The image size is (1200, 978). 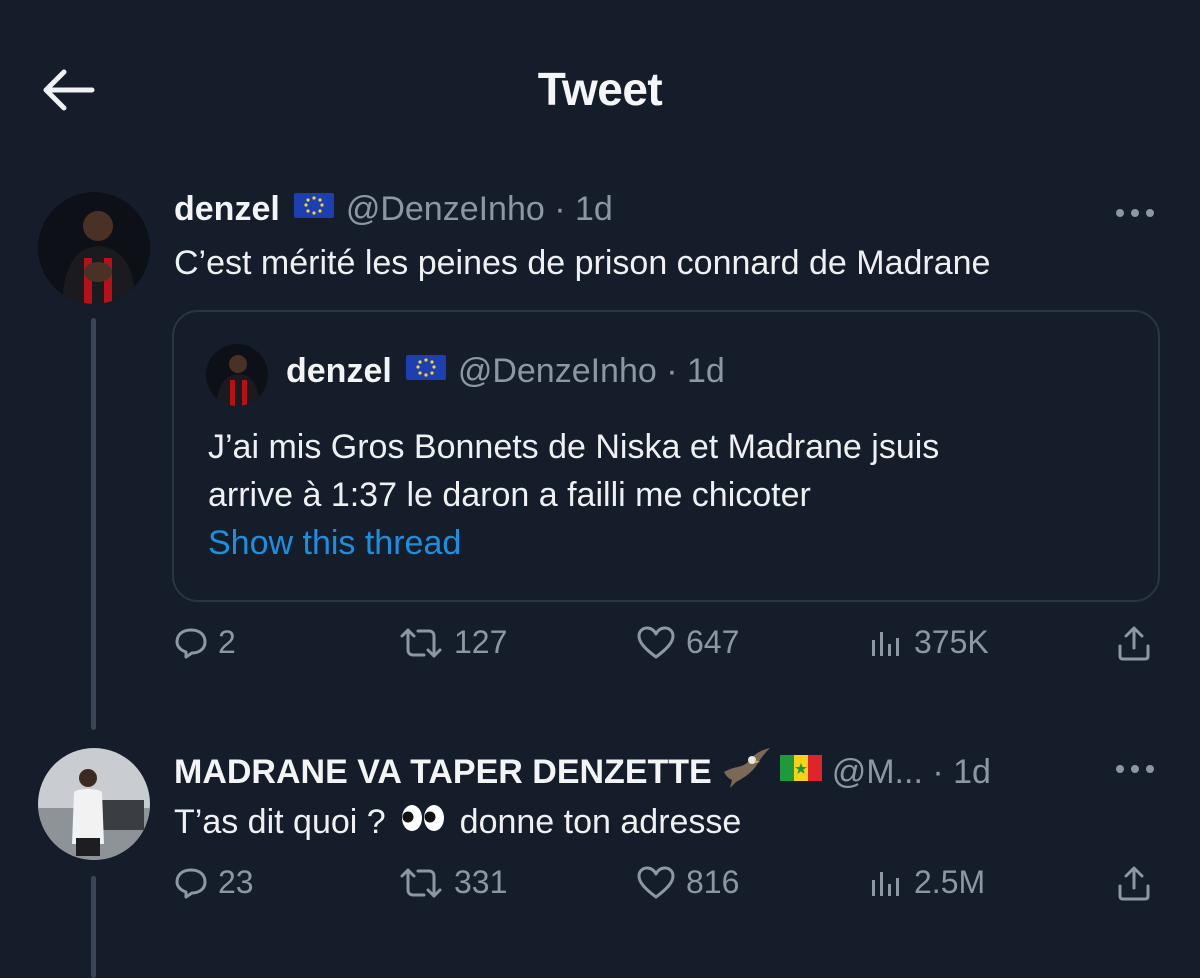 I want to click on retweet-count: 127, so click(x=481, y=642).